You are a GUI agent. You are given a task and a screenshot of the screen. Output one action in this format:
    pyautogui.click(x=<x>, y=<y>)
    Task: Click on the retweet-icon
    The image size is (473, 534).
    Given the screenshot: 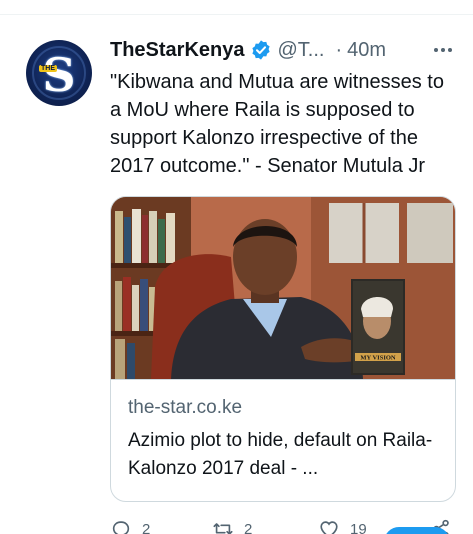 What is the action you would take?
    pyautogui.click(x=223, y=528)
    